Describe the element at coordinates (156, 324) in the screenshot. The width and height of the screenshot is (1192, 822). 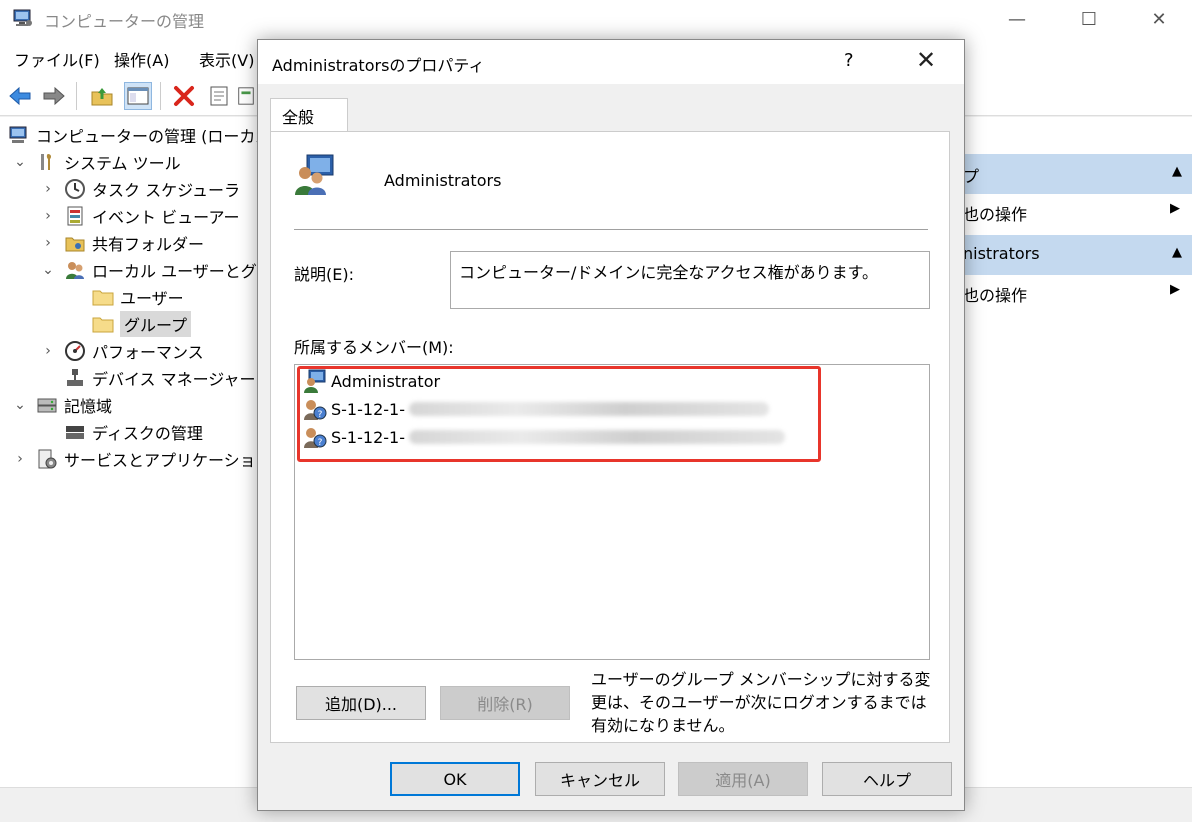
I see `tree-label: グループ` at that location.